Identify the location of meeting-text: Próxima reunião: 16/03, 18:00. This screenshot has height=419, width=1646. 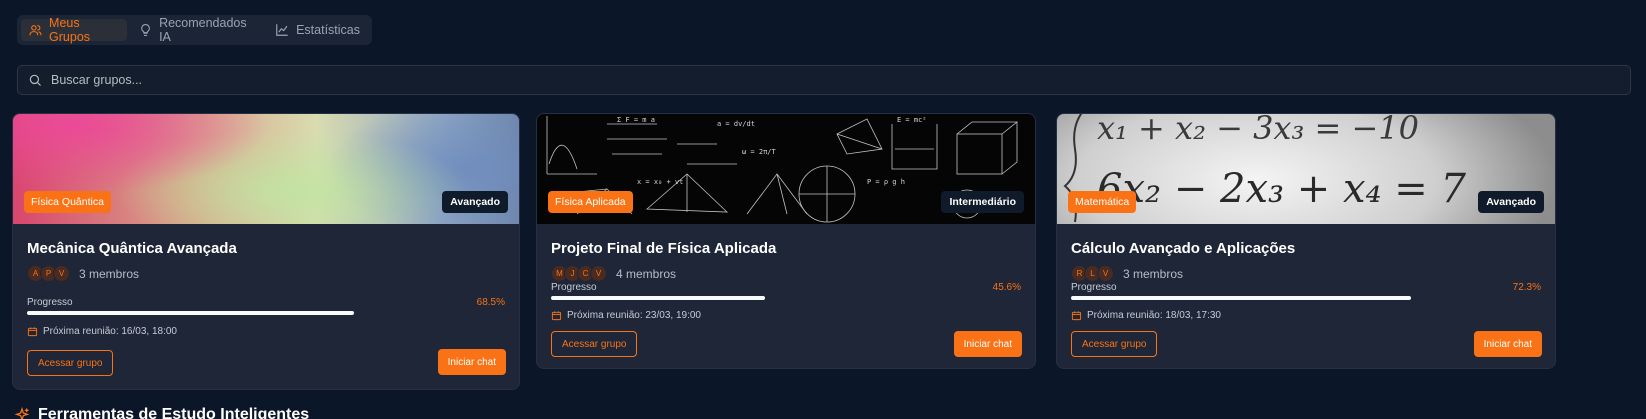
(110, 331).